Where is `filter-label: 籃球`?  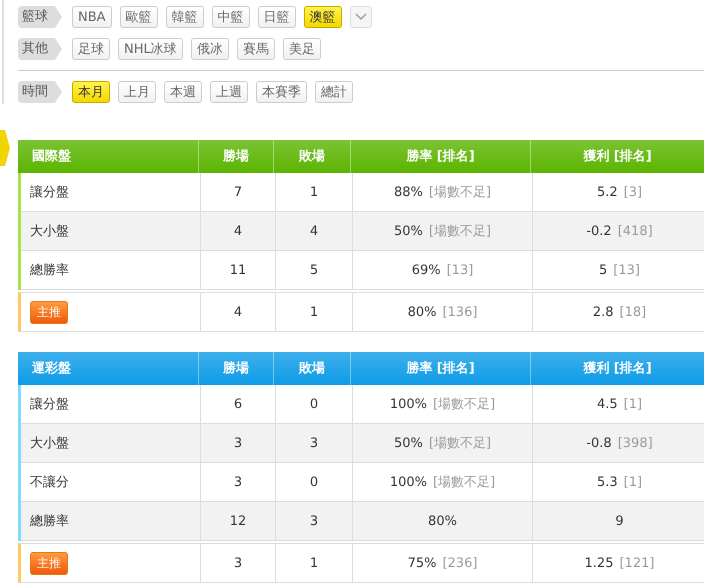 filter-label: 籃球 is located at coordinates (40, 17).